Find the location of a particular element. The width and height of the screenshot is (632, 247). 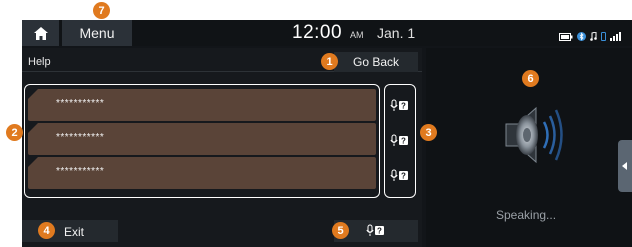

clock-time: 12:00 is located at coordinates (317, 32).